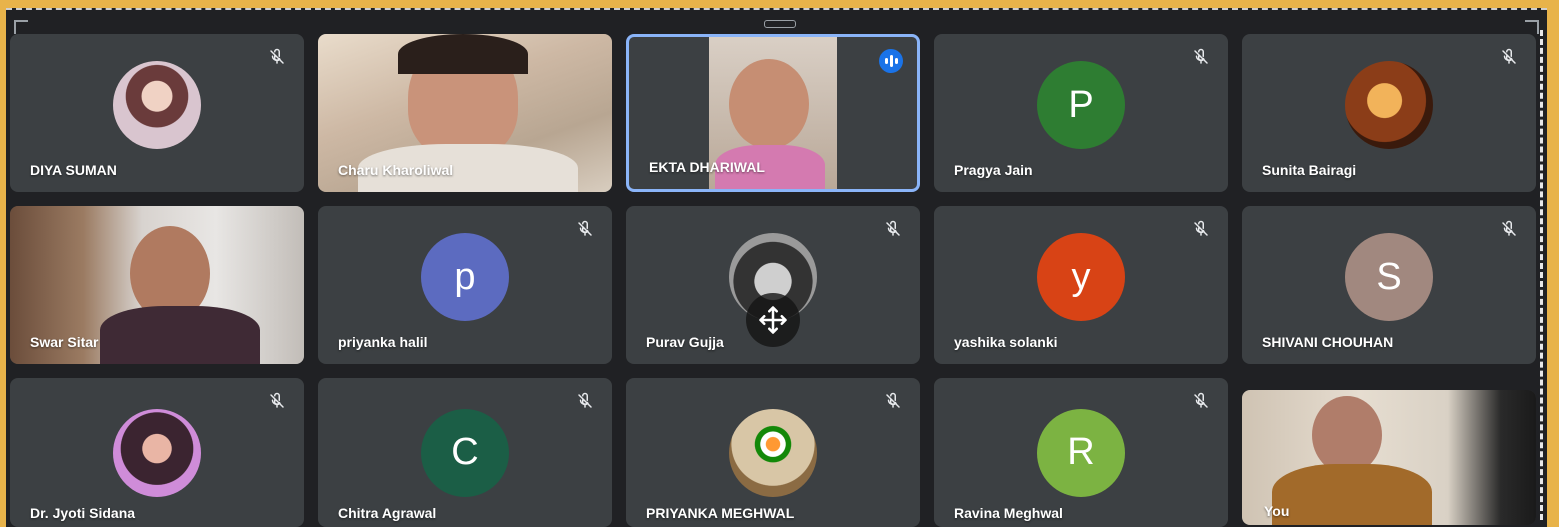 This screenshot has height=527, width=1559. Describe the element at coordinates (1309, 170) in the screenshot. I see `participant-name: Sunita Bairagi` at that location.